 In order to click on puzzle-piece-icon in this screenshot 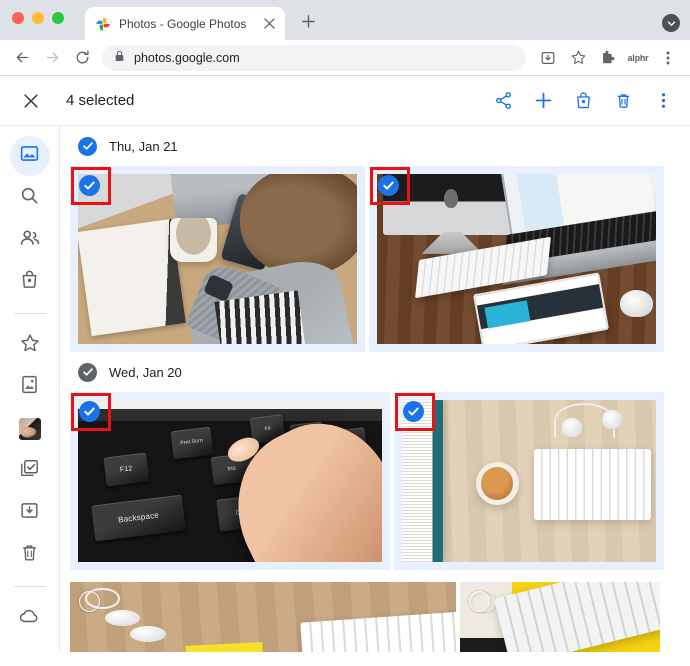, I will do `click(608, 58)`.